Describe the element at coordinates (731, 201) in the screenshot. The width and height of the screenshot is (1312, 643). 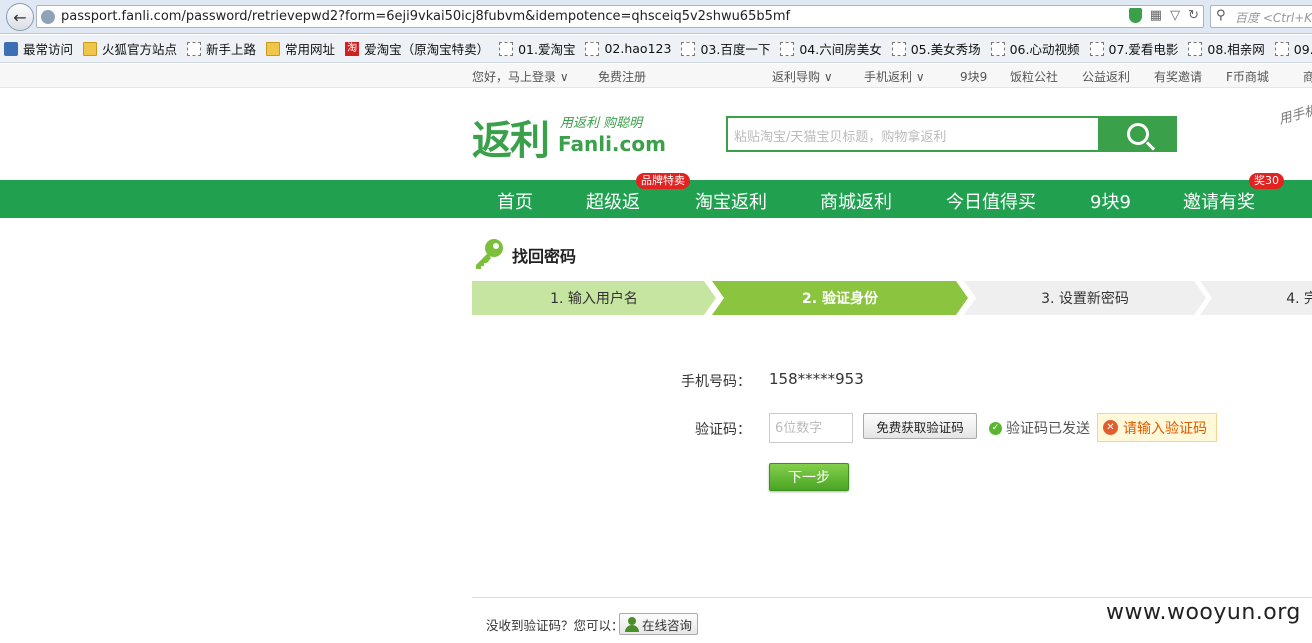
I see `nav-taobao: 淘宝返利` at that location.